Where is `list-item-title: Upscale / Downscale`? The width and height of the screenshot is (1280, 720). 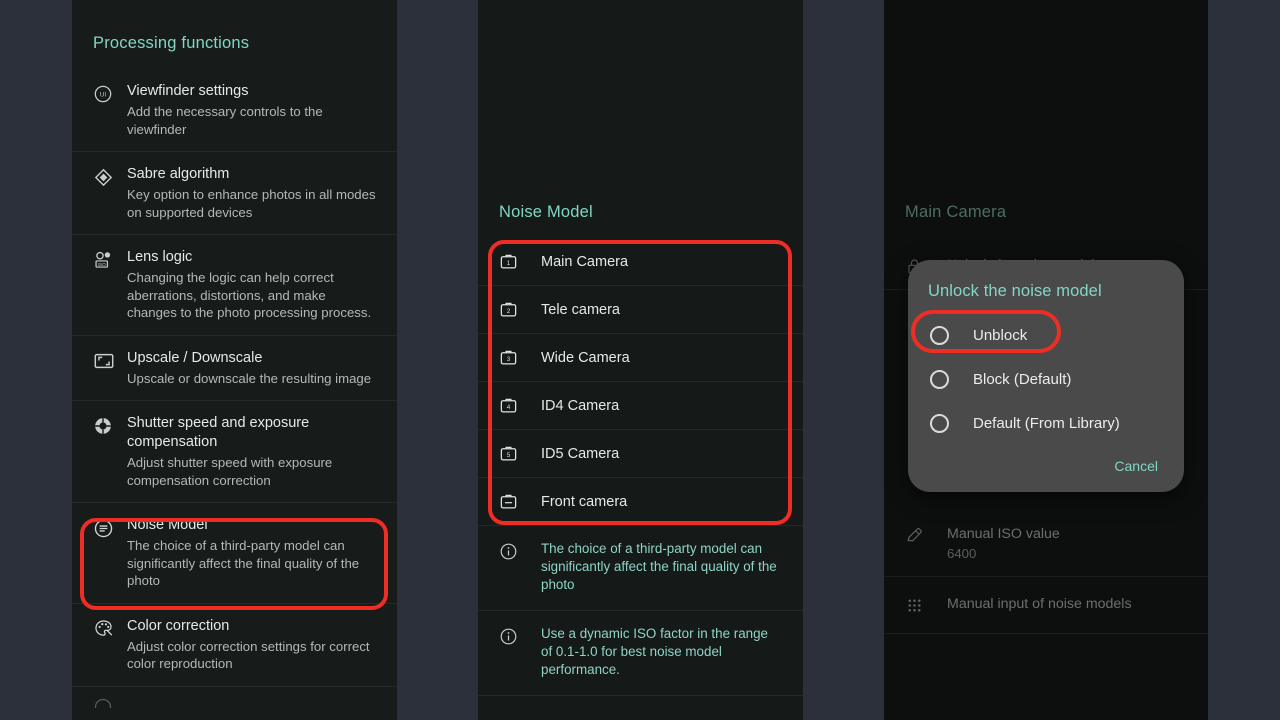 list-item-title: Upscale / Downscale is located at coordinates (195, 357).